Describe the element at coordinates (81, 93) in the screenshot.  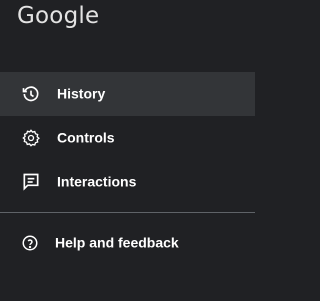
I see `nav-item-label: History` at that location.